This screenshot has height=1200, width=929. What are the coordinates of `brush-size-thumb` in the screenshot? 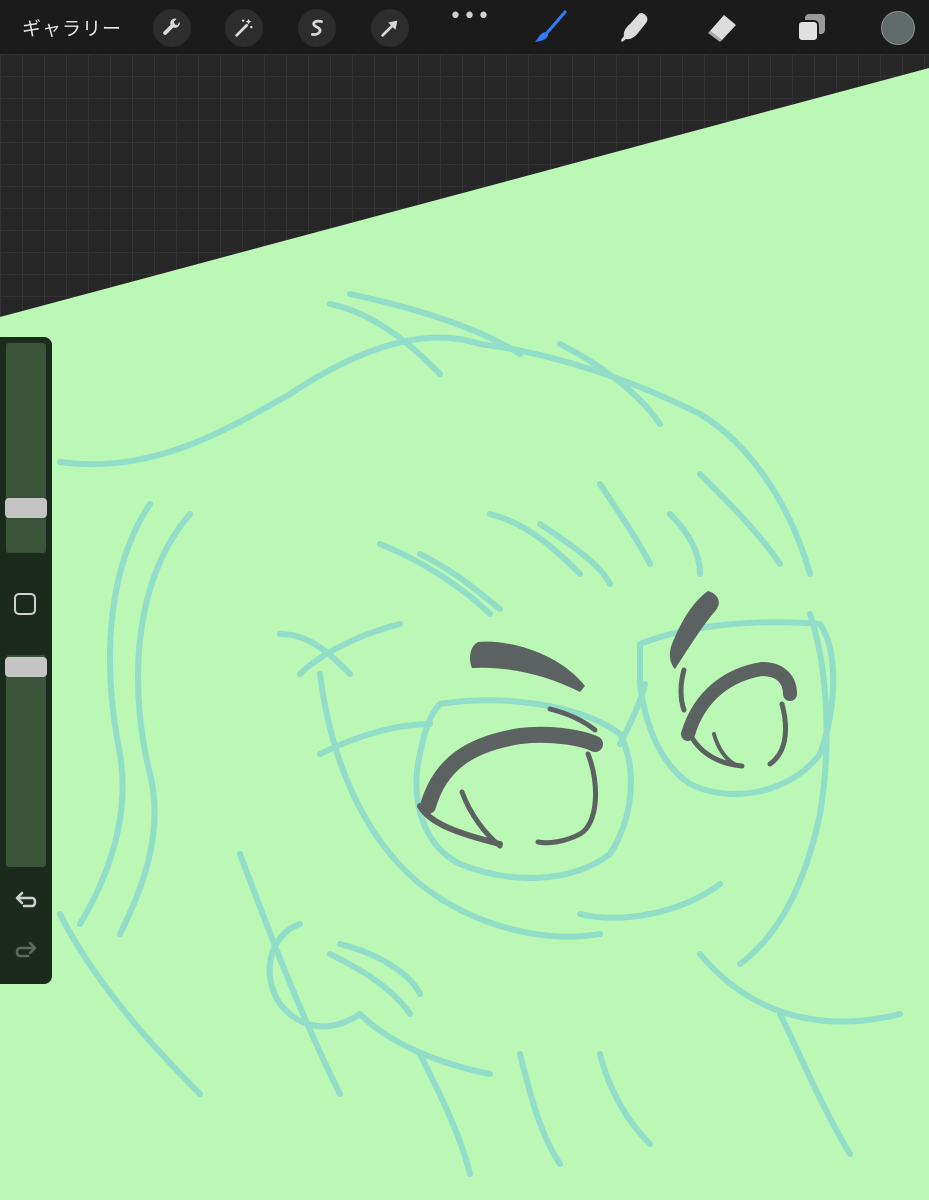 It's located at (26, 508).